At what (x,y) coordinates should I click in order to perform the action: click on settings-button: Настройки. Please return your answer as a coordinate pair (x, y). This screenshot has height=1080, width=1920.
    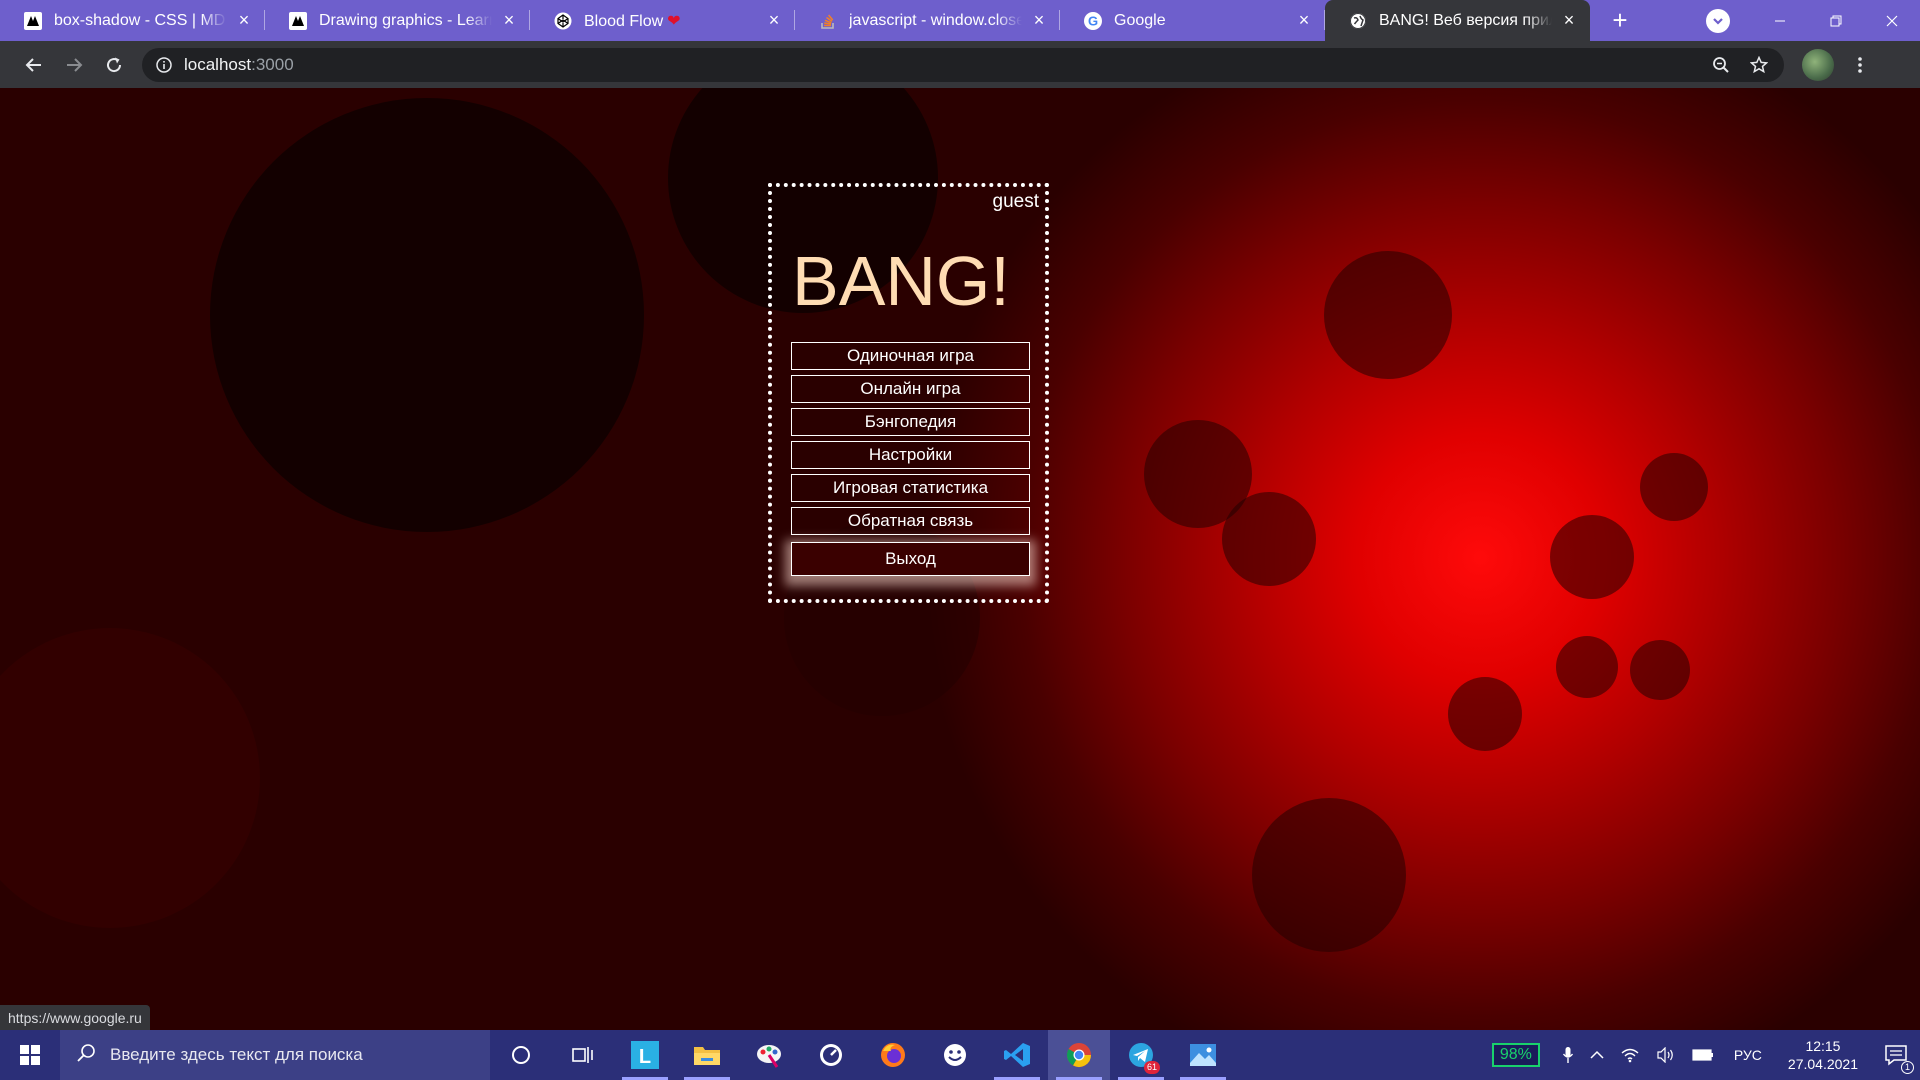
    Looking at the image, I should click on (910, 455).